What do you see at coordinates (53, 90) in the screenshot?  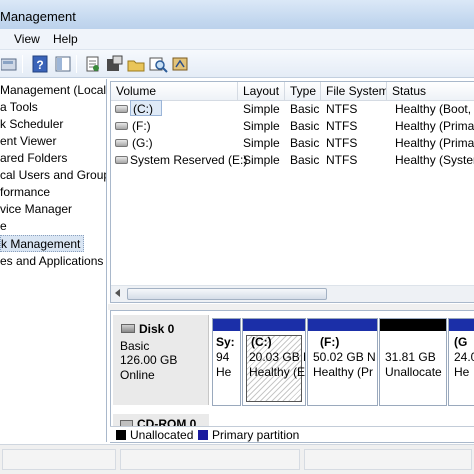 I see `tree-item-computer-management: Management (Local` at bounding box center [53, 90].